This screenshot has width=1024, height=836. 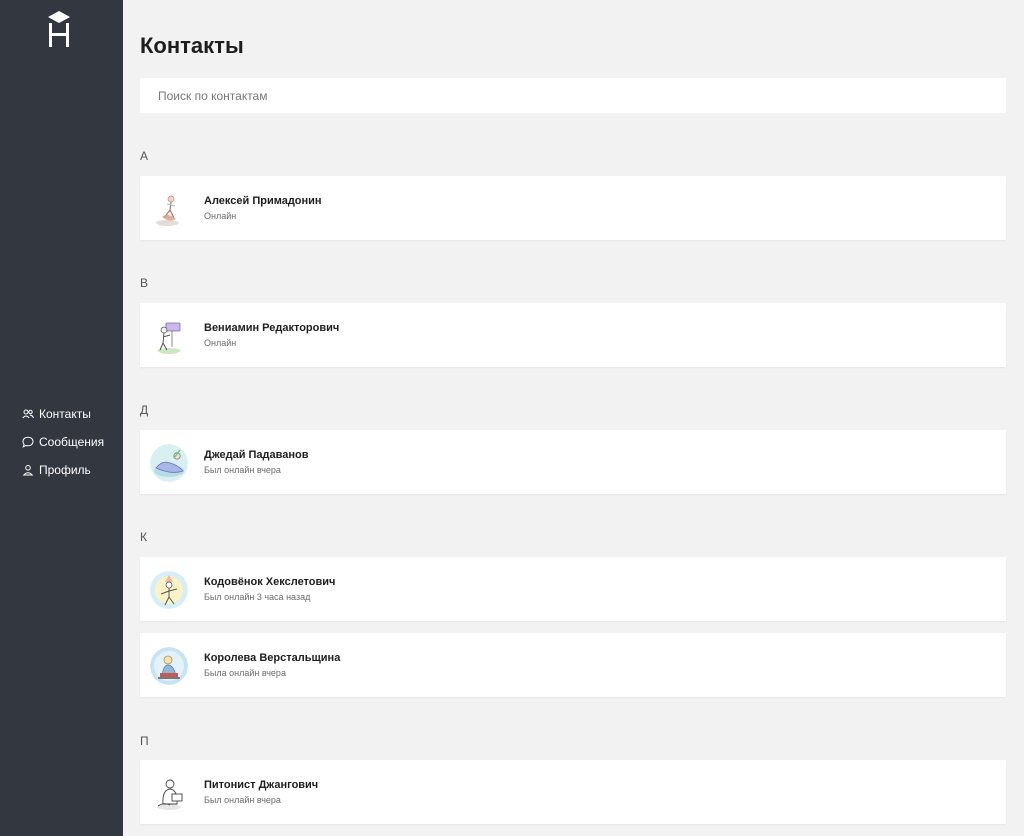 What do you see at coordinates (144, 741) in the screenshot?
I see `group-letter: П` at bounding box center [144, 741].